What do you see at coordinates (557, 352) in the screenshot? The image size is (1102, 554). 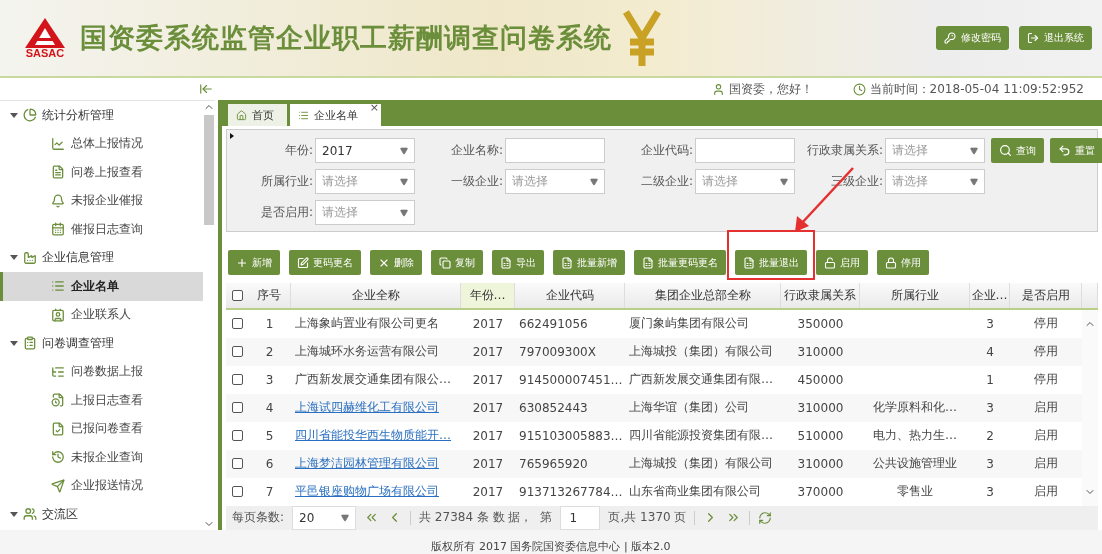 I see `table-cell-text: 797009300X` at bounding box center [557, 352].